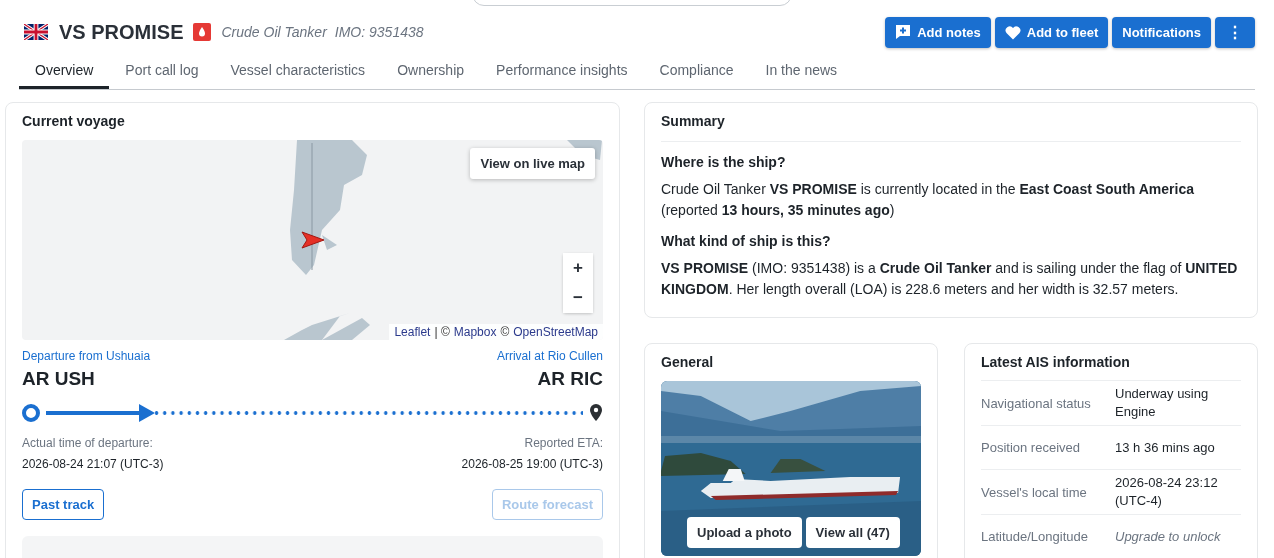 The image size is (1274, 558). Describe the element at coordinates (928, 200) in the screenshot. I see `summary-paragraph: Crude Oil Tanker VS PROMISE is currently located in the East Coast South America (reported 13 hours, 35 minutes ago)` at that location.